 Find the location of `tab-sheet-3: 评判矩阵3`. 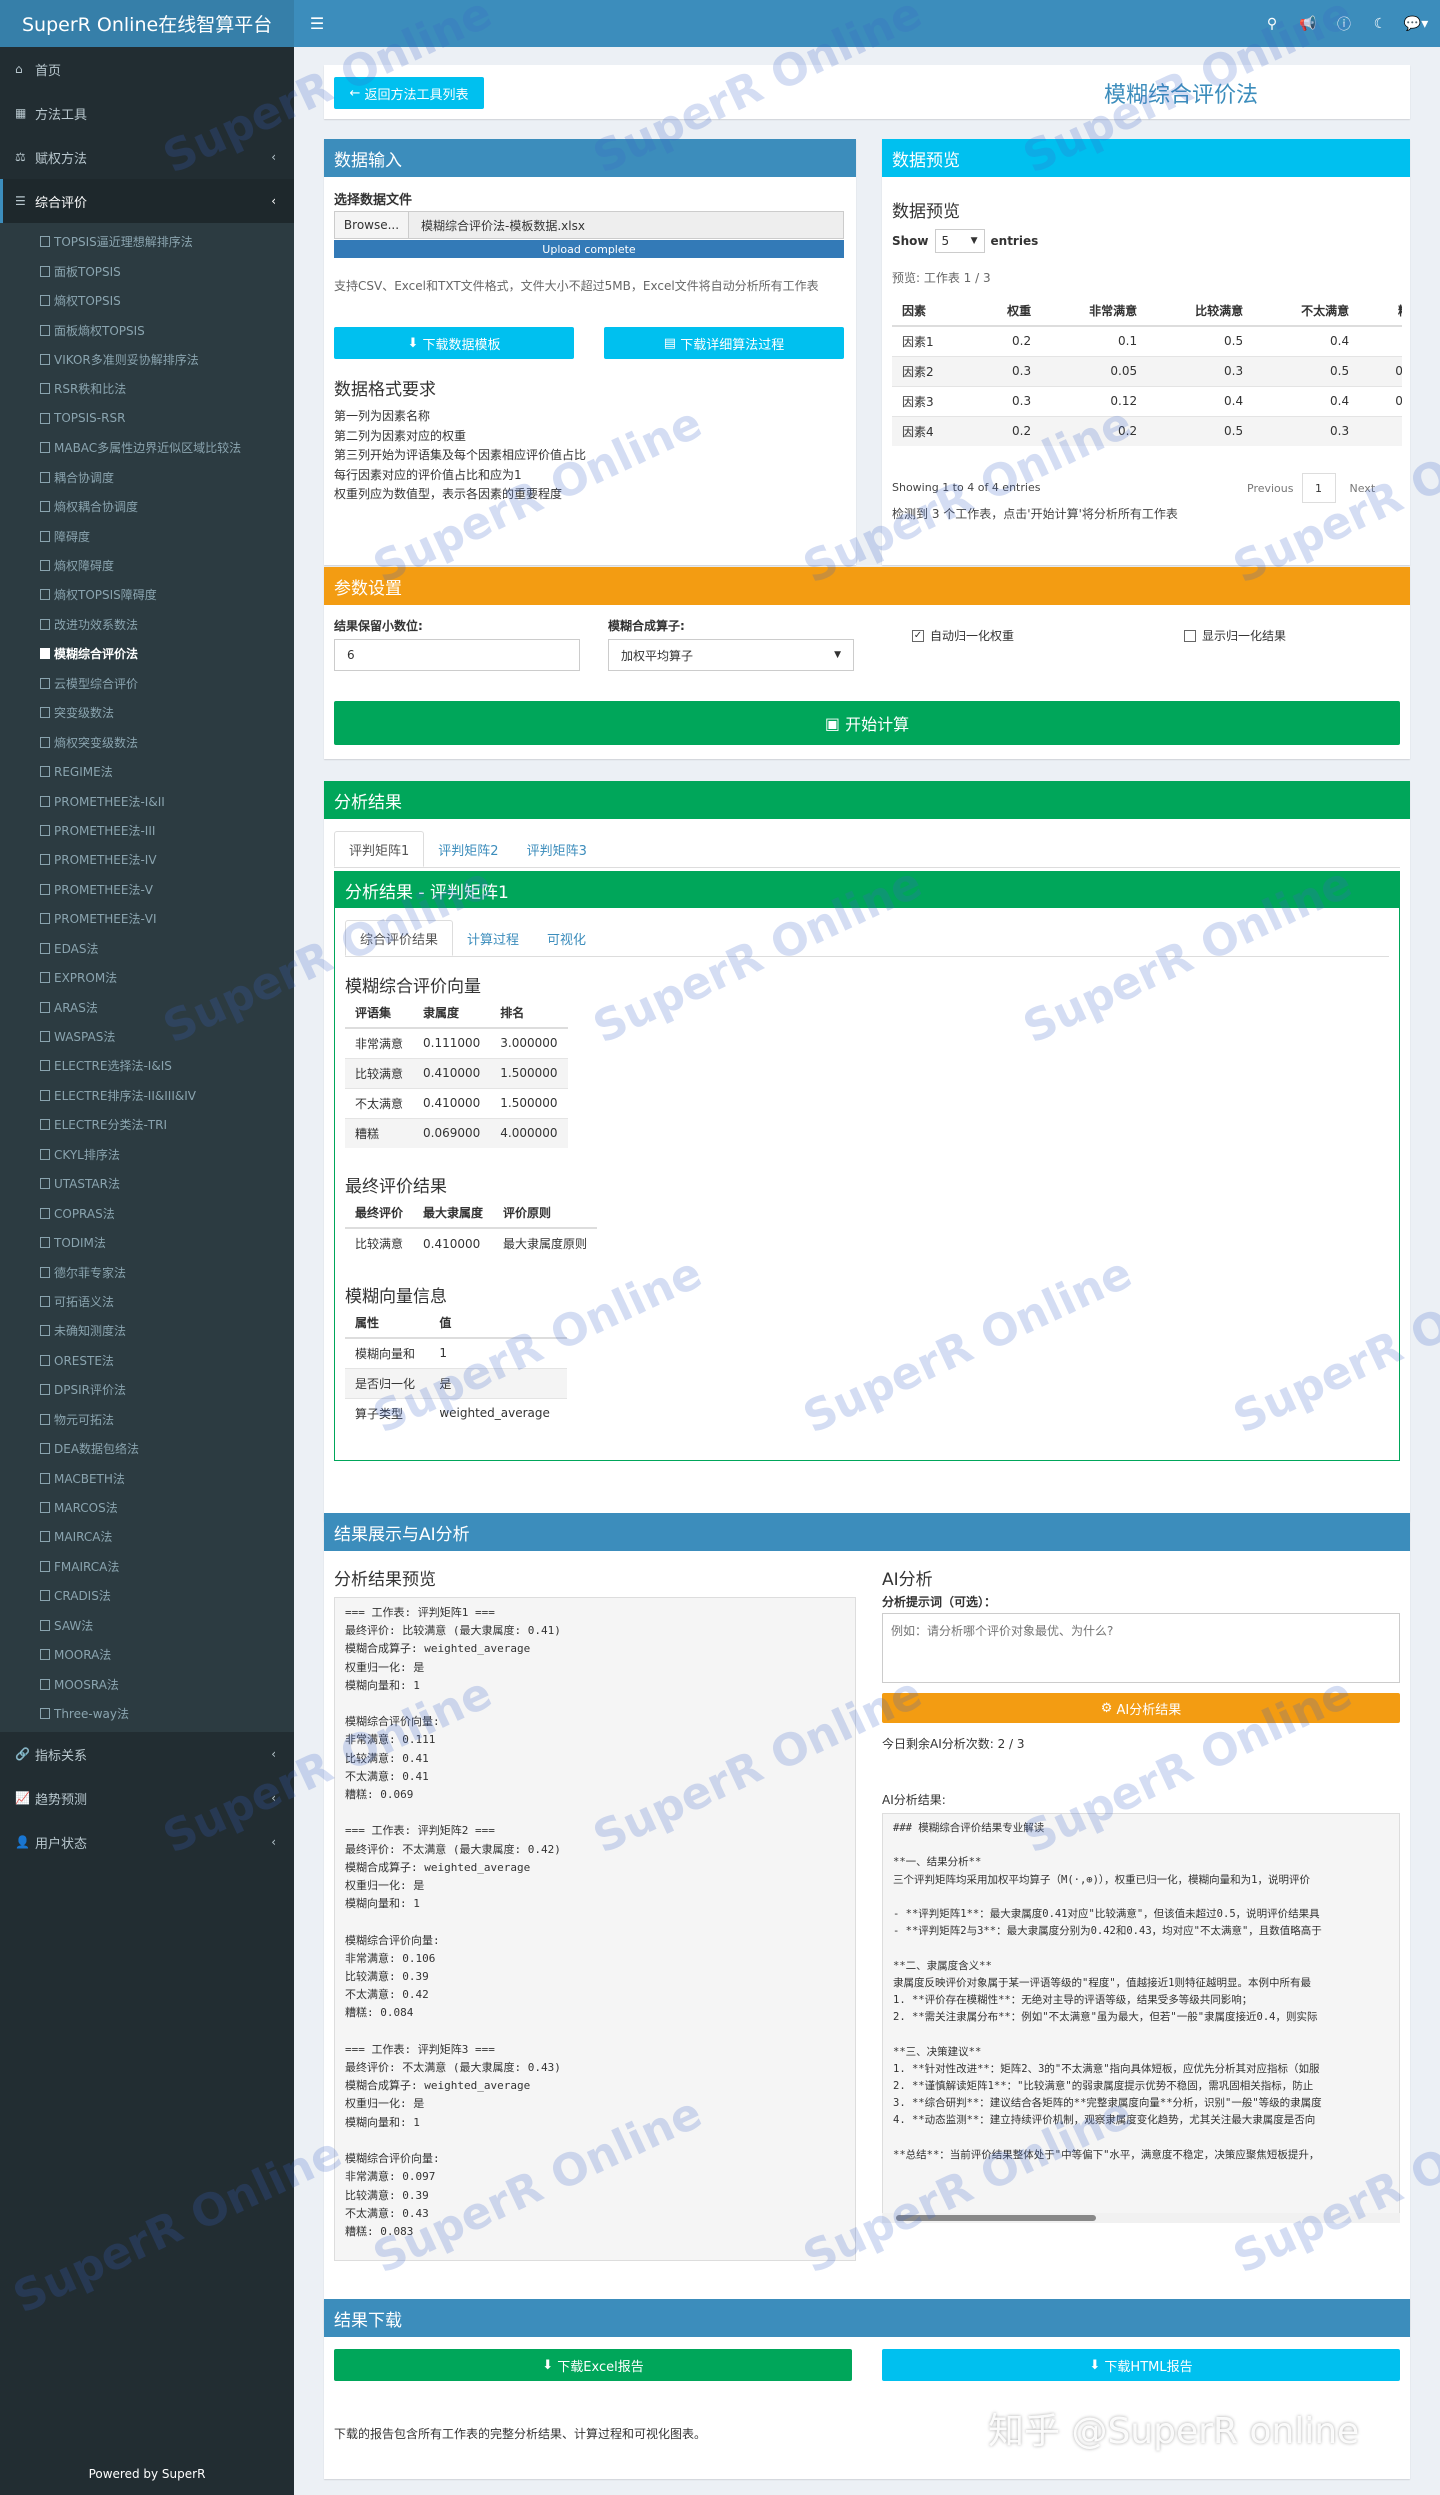

tab-sheet-3: 评判矩阵3 is located at coordinates (557, 849).